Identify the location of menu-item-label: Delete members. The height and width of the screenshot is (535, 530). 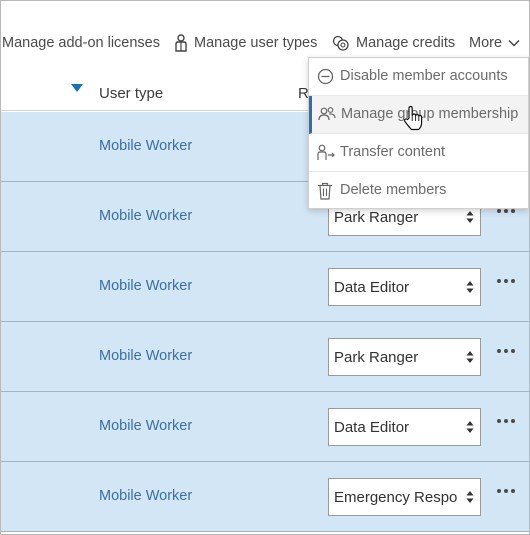
(393, 190).